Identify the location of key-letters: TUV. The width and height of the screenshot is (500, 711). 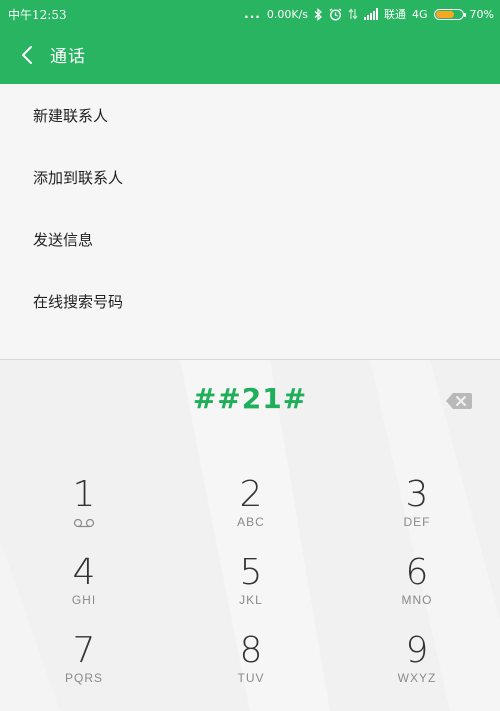
(251, 678).